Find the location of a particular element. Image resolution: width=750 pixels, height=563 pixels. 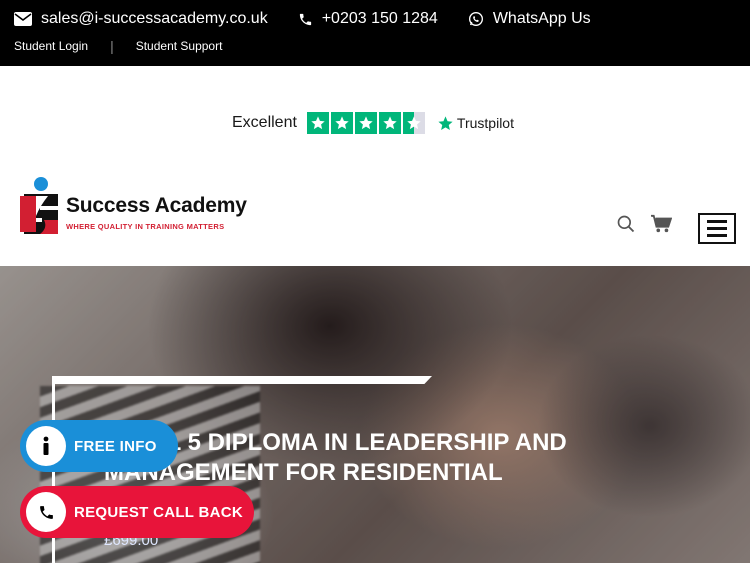

phone-text: +0203 150 1284 is located at coordinates (379, 18).